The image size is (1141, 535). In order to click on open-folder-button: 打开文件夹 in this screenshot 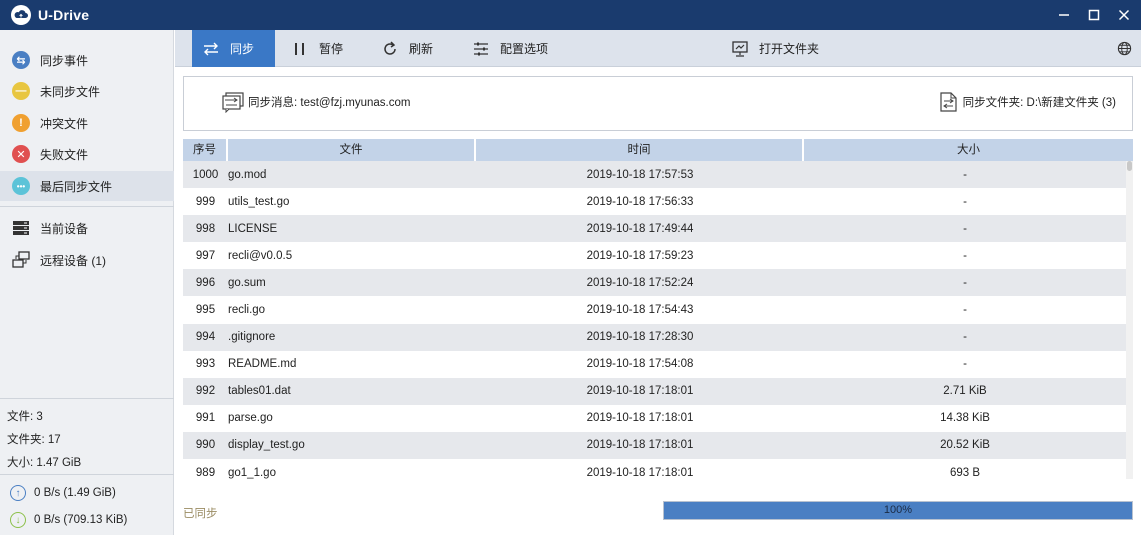, I will do `click(775, 48)`.